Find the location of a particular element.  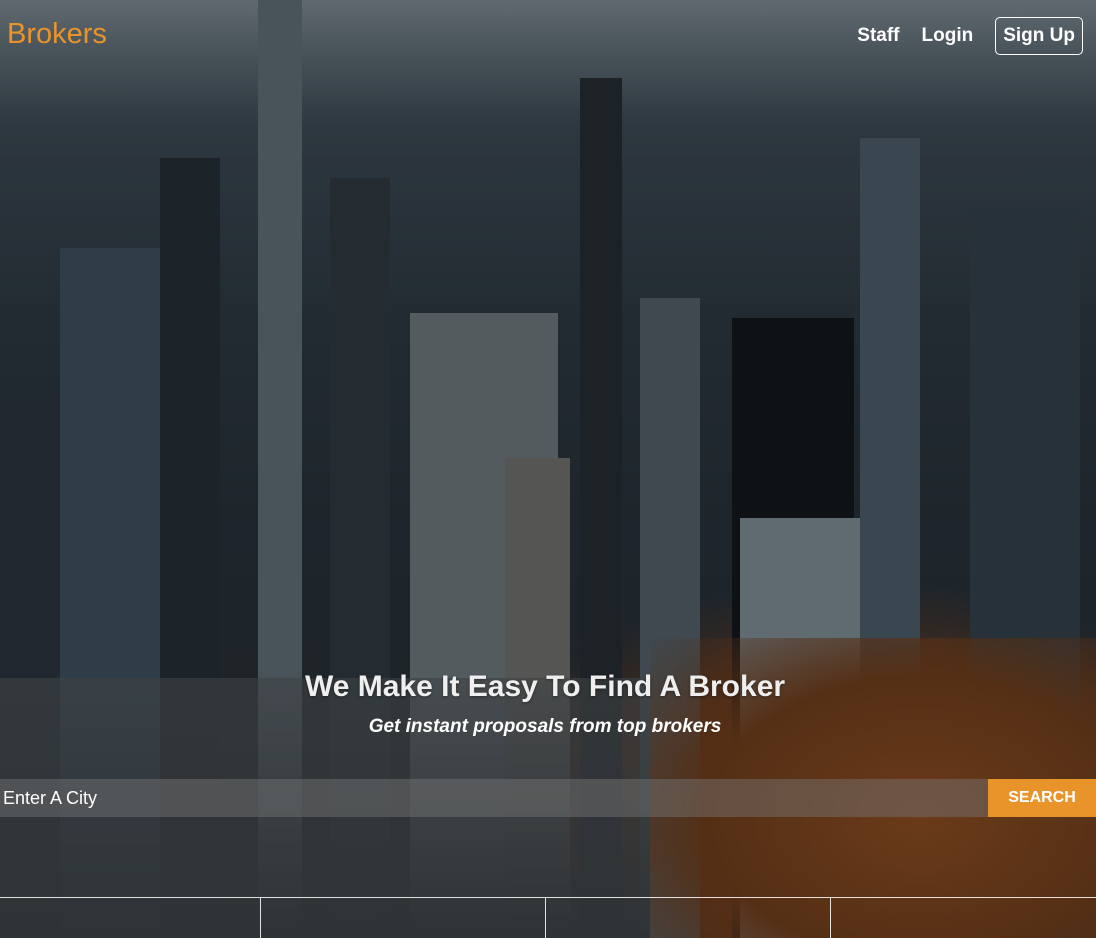

city-search-bar: SEARCH is located at coordinates (548, 798).